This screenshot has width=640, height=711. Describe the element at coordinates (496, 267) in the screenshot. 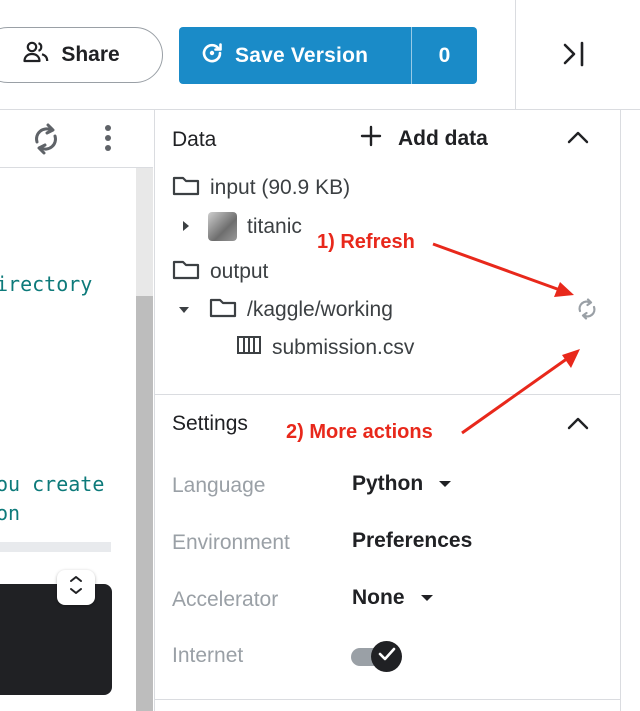

I see `arrow-refresh` at that location.